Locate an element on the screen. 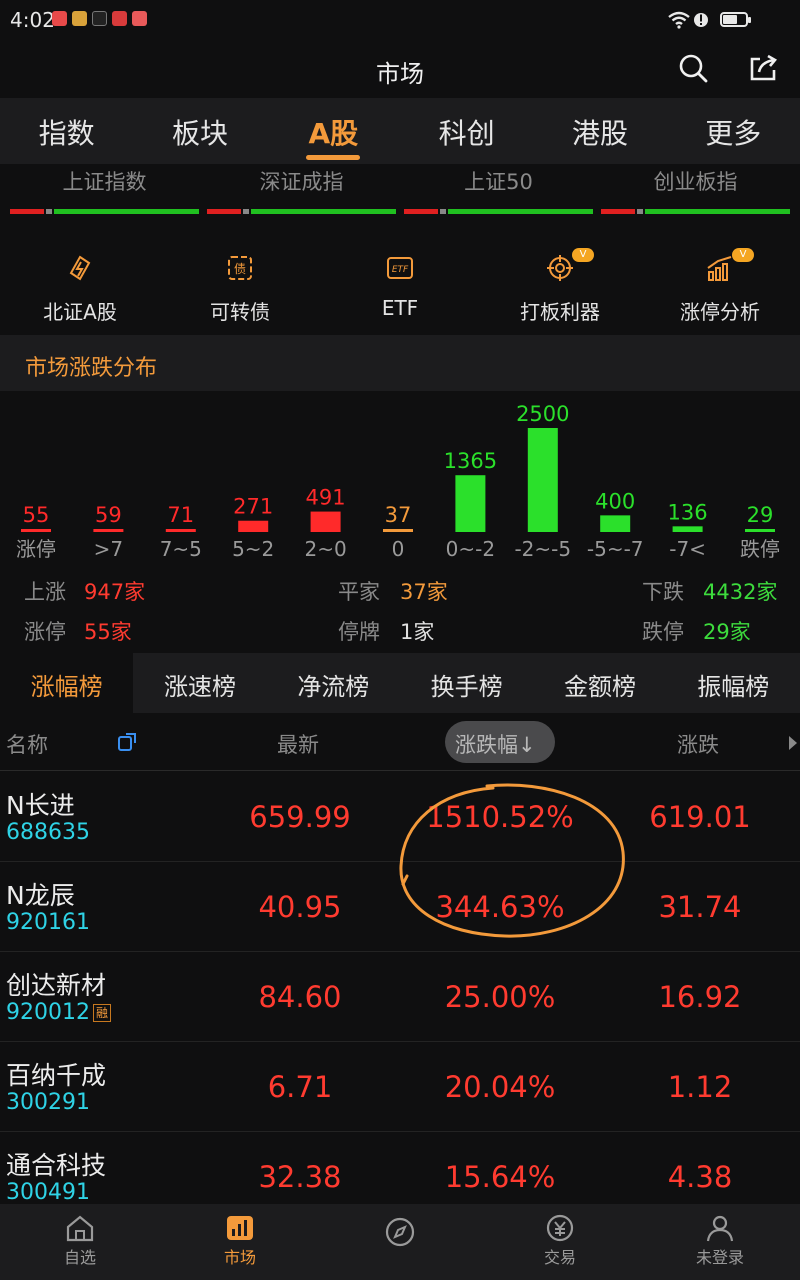 The height and width of the screenshot is (1280, 800). tab-index: 指数 is located at coordinates (66, 131).